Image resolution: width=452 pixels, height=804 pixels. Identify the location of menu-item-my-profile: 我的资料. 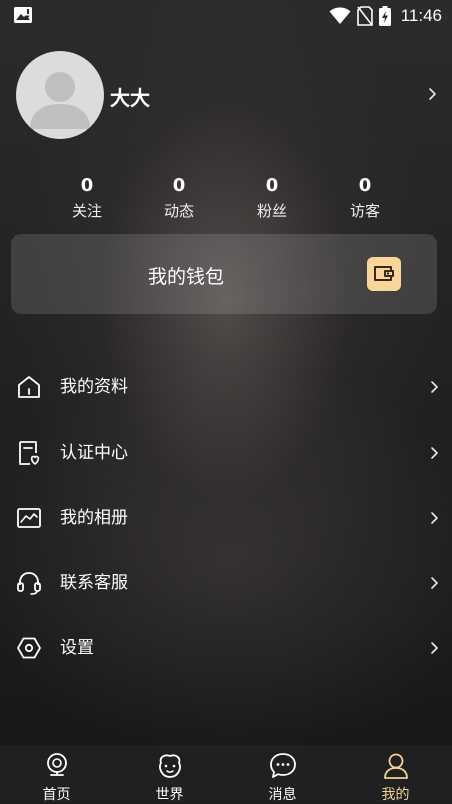
(226, 387).